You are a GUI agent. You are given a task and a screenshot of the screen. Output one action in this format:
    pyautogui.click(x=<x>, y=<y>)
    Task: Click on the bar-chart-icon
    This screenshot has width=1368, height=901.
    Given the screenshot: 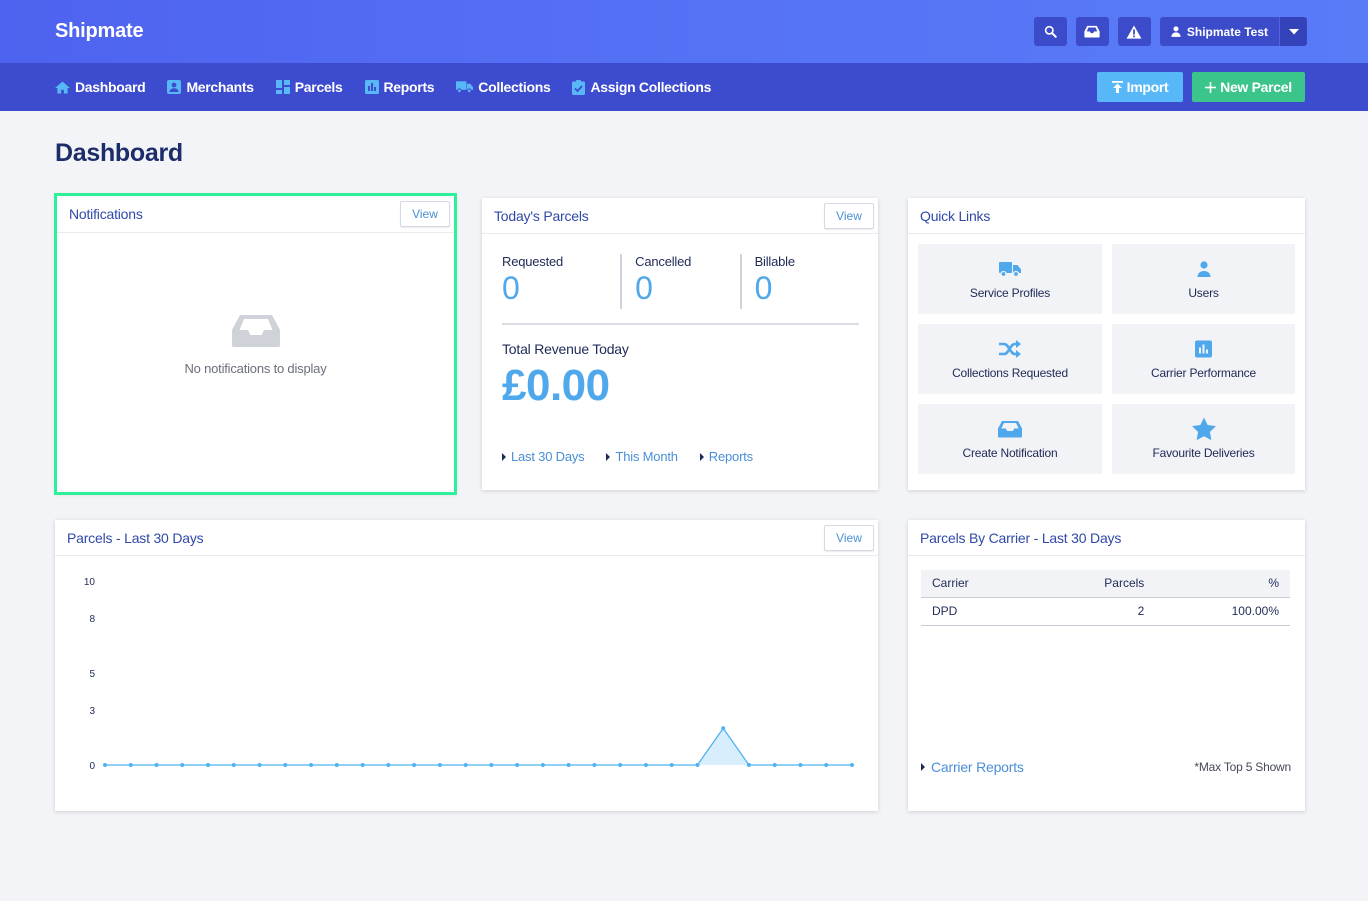 What is the action you would take?
    pyautogui.click(x=371, y=87)
    